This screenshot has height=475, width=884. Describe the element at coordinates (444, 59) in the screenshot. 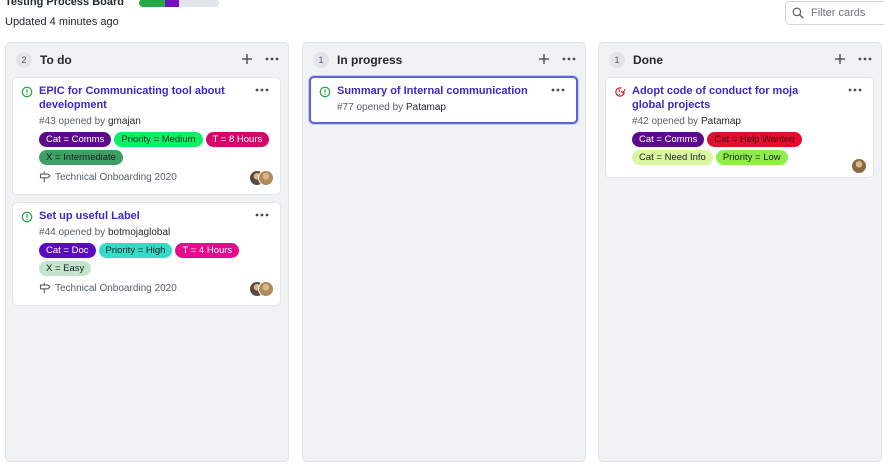

I see `column-header: 1 In progress` at that location.